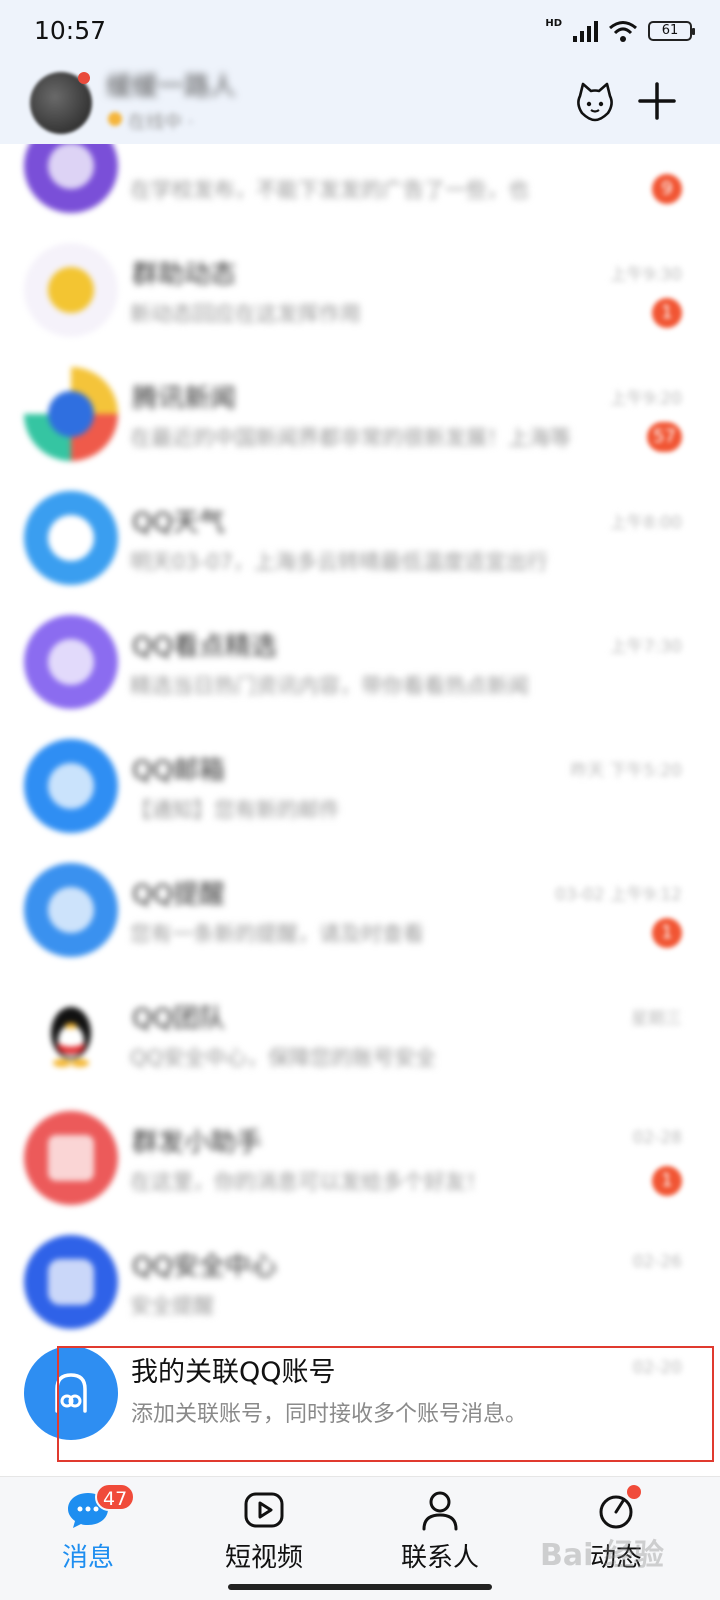  Describe the element at coordinates (360, 414) in the screenshot. I see `conversation-item: 腾讯新闻 在最近的中国新闻界都非常的很新发展！上海等 上午9:20 57` at that location.